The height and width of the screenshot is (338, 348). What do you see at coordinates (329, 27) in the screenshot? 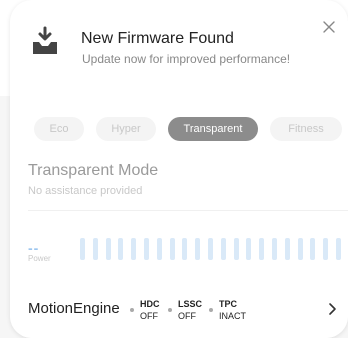
I see `close-icon` at bounding box center [329, 27].